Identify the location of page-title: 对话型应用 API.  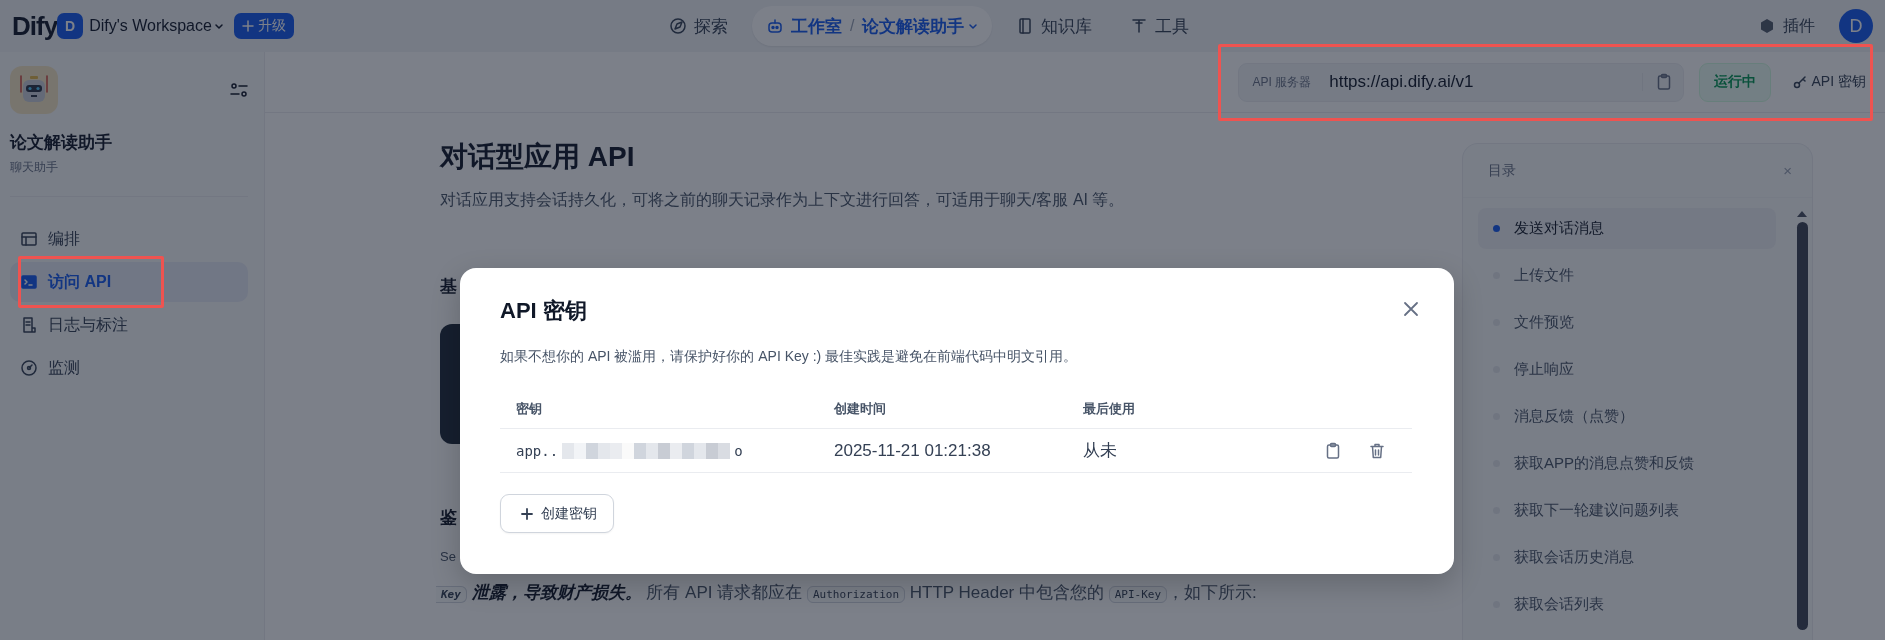
(538, 157).